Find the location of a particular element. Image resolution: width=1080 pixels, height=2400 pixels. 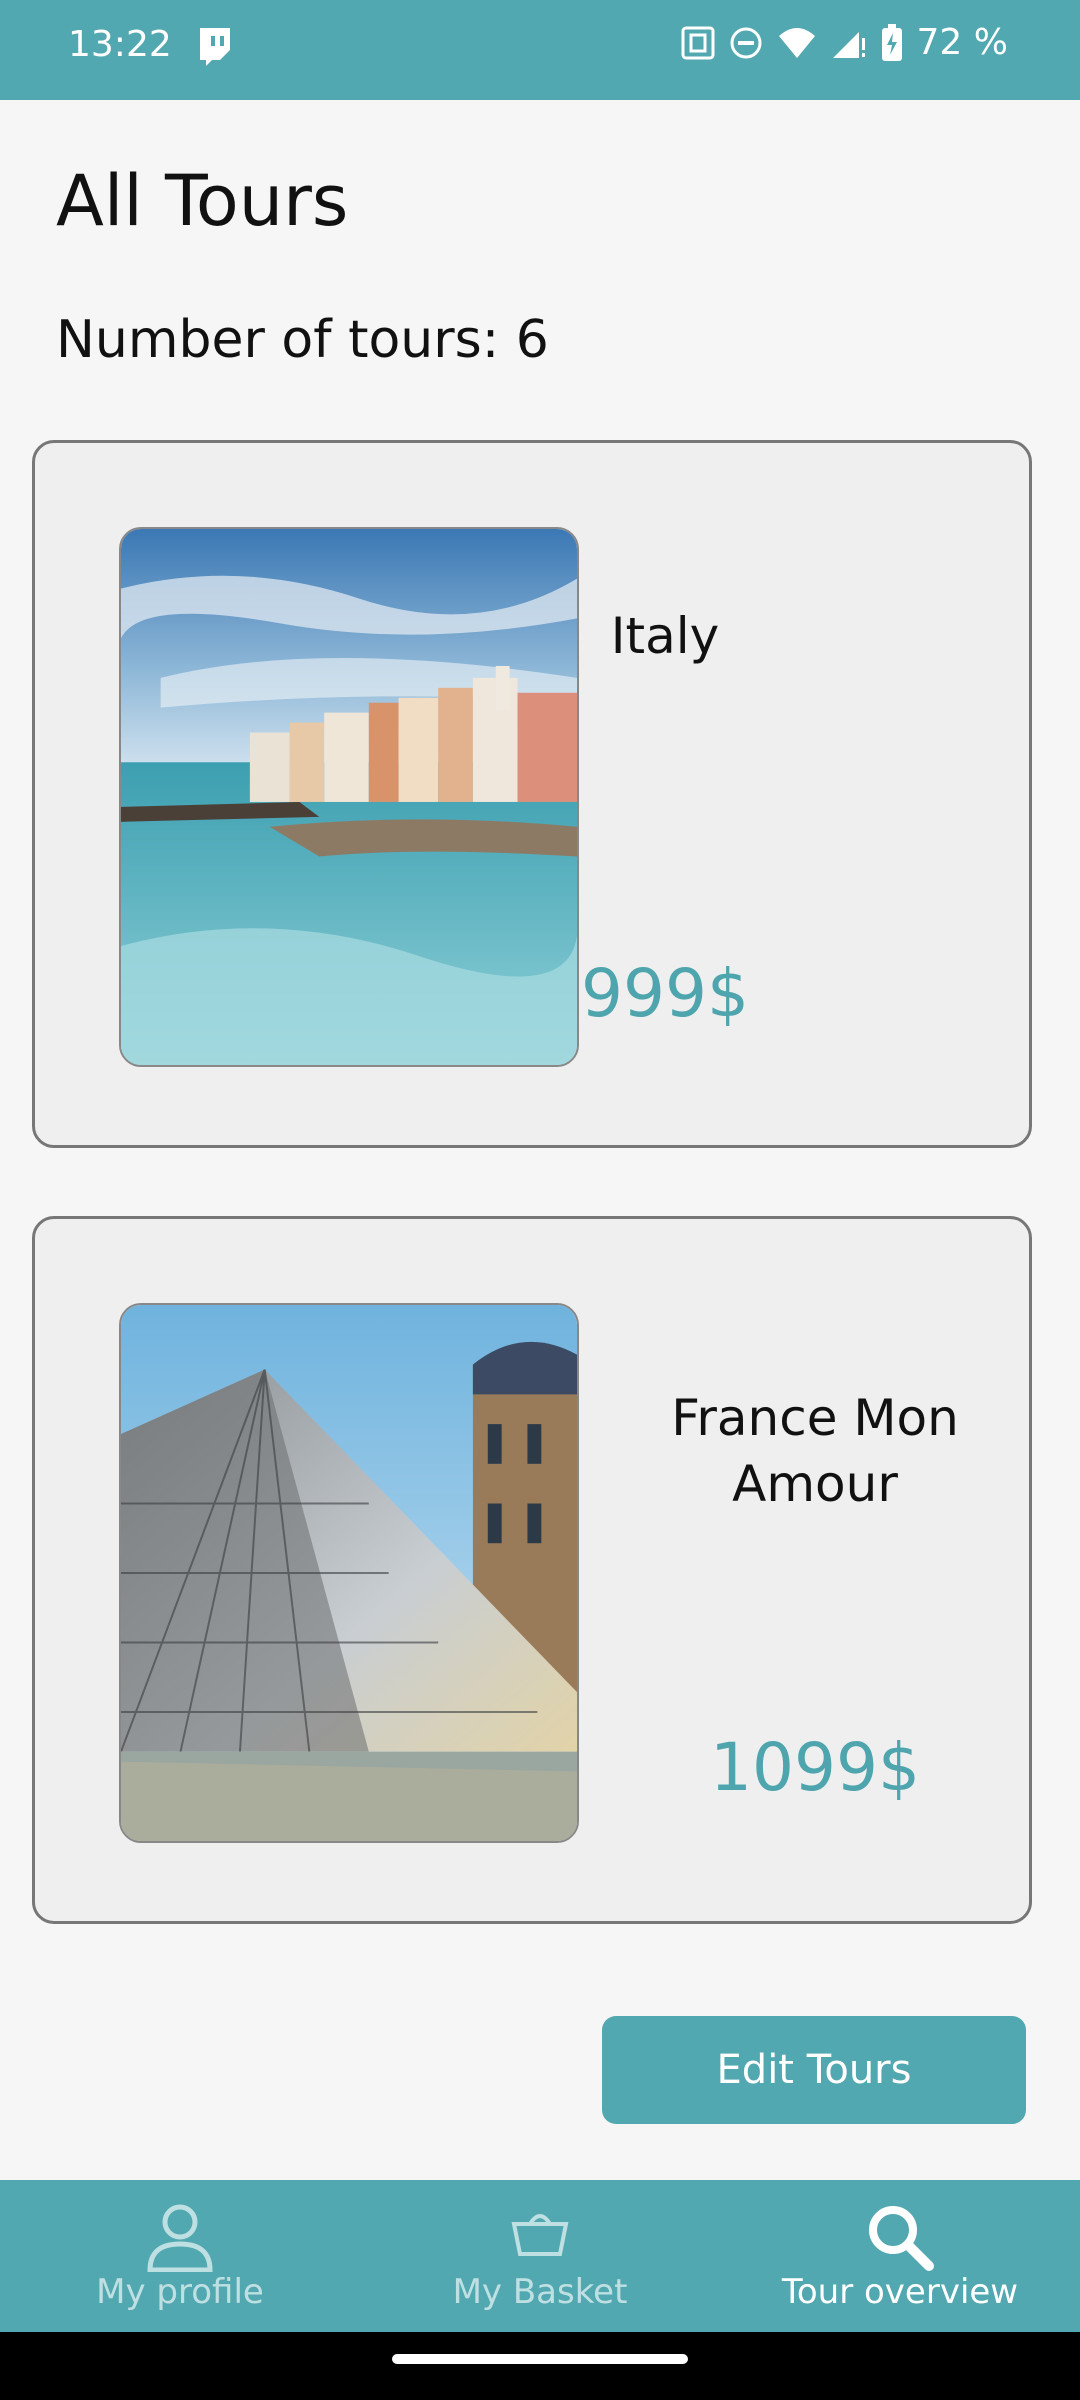

status-time: 13:22 is located at coordinates (120, 44).